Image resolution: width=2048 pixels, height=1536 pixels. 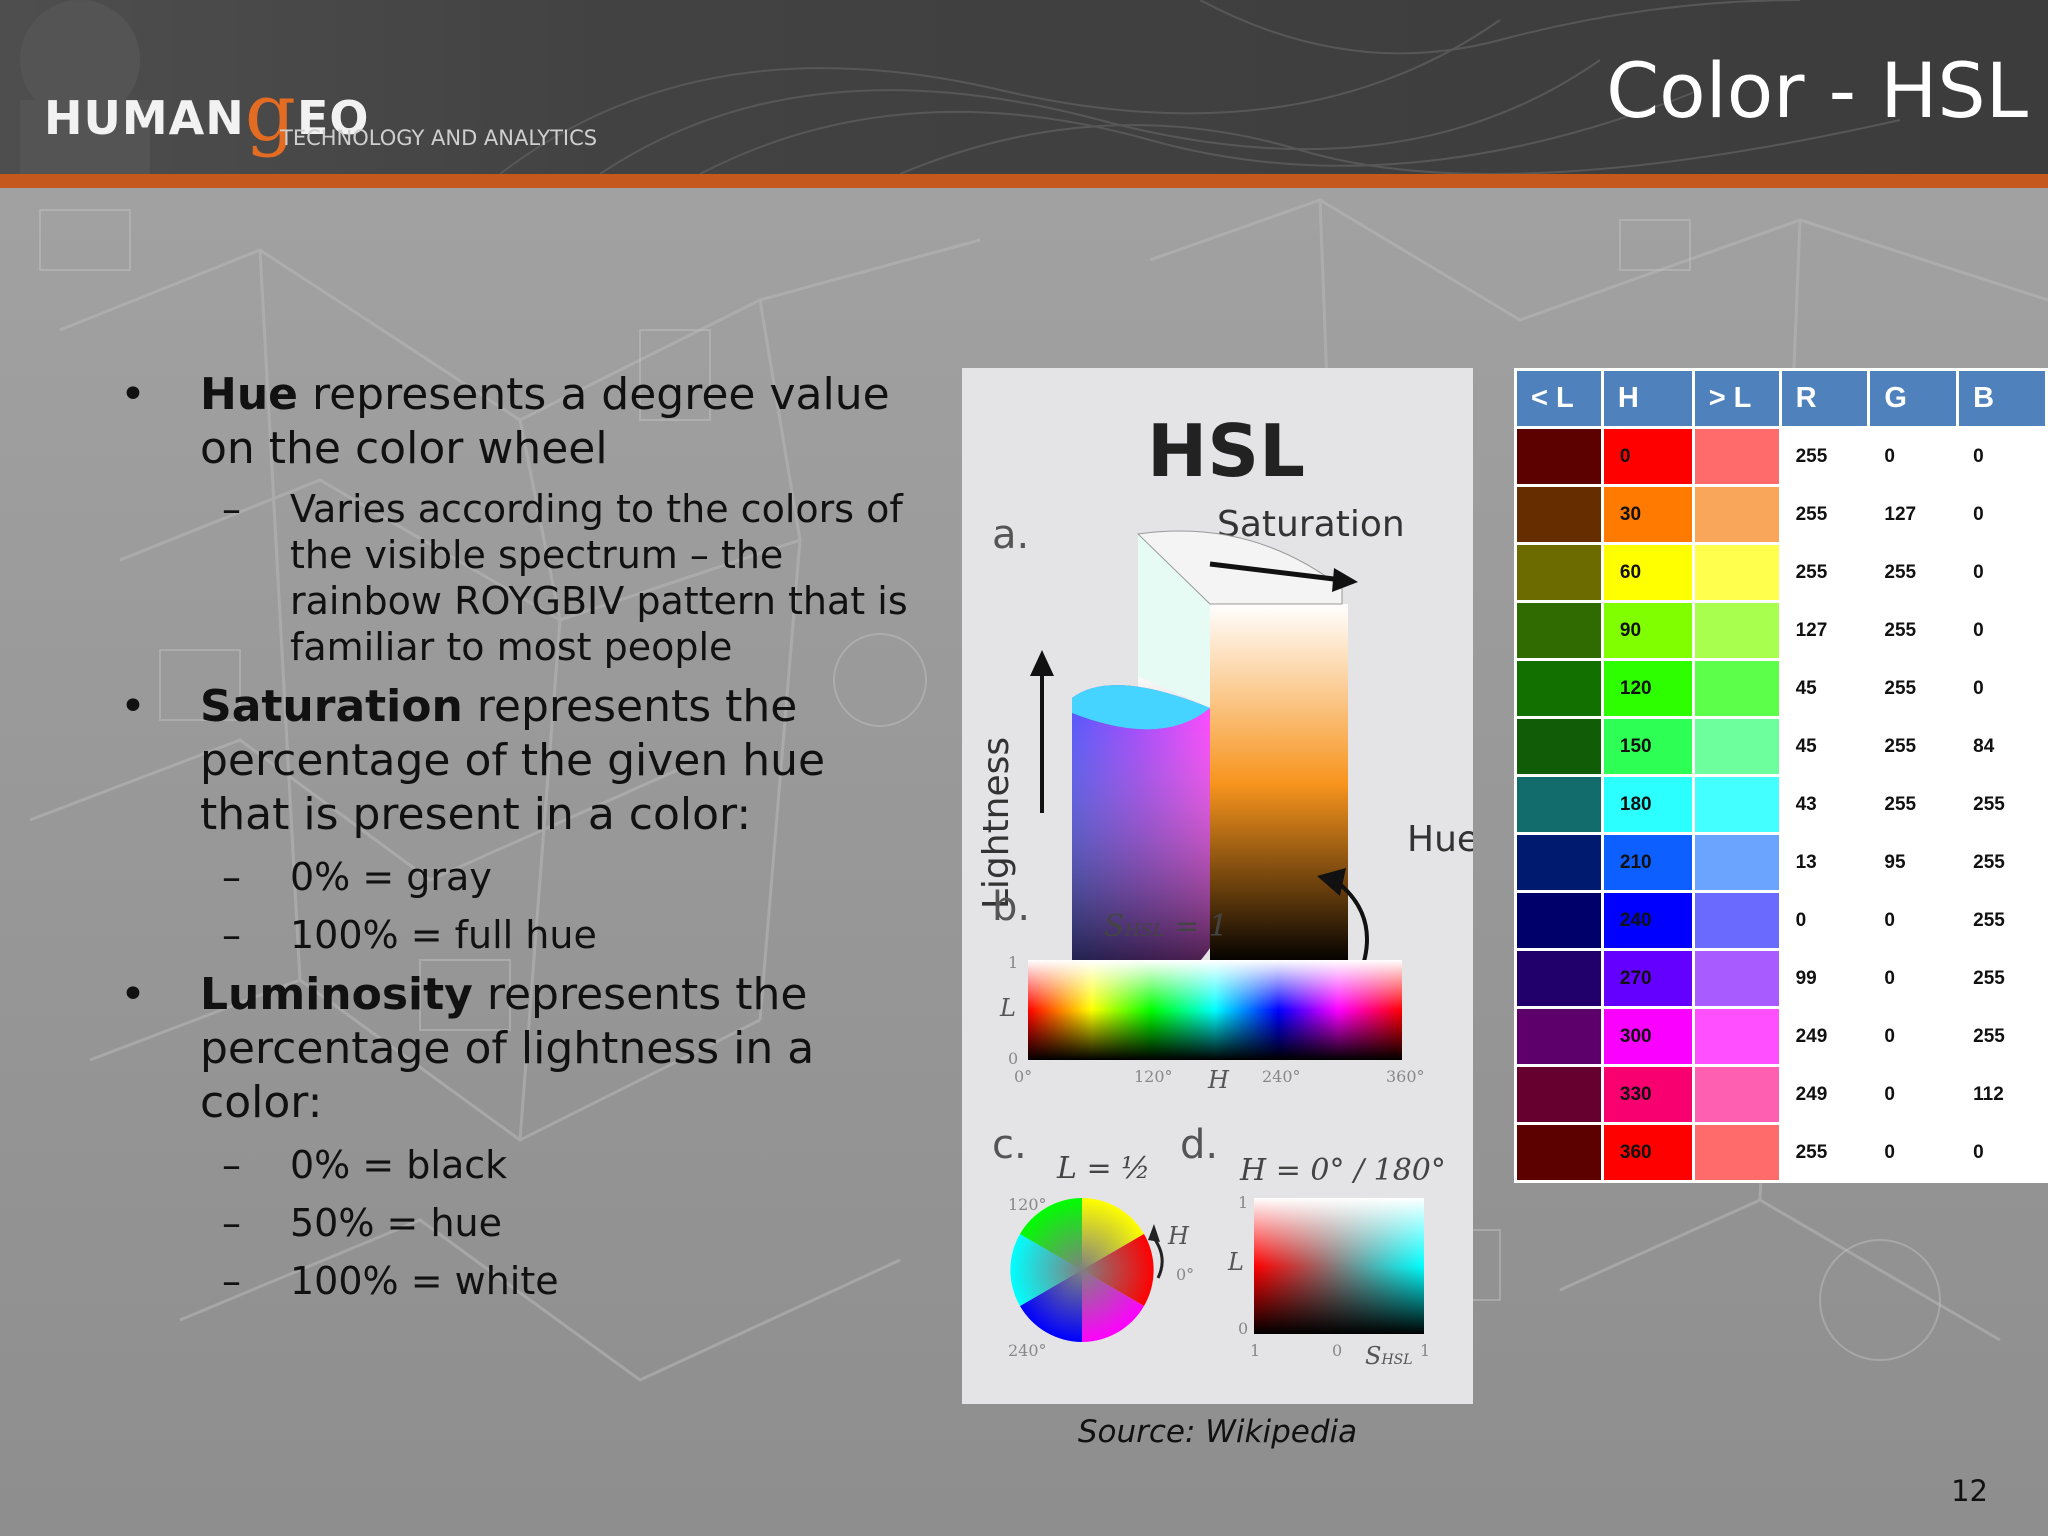 I want to click on table-row: 360 255 0 0, so click(x=1781, y=1152).